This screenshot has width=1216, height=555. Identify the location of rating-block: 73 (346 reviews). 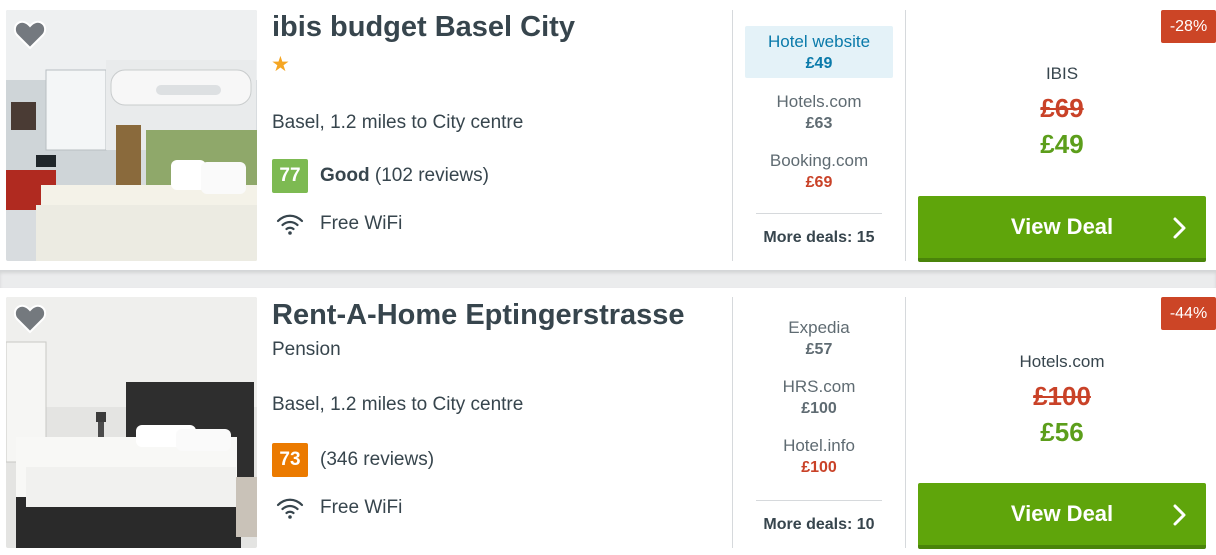
(353, 460).